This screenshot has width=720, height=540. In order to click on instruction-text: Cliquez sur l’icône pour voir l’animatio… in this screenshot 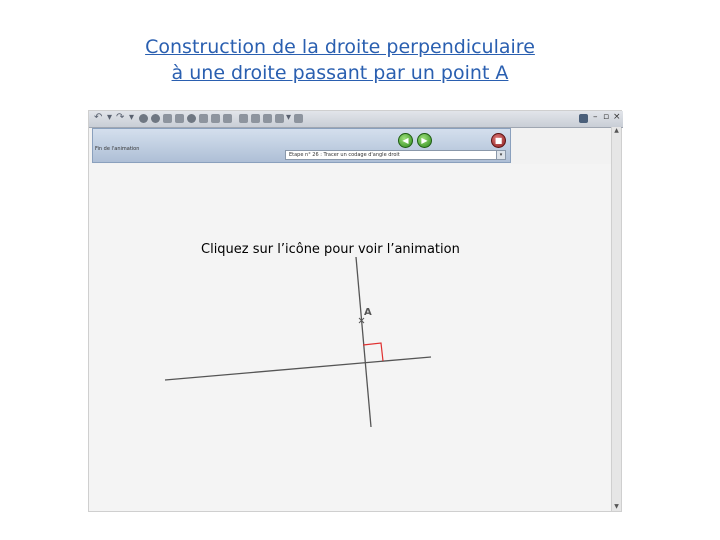, I will do `click(330, 249)`.